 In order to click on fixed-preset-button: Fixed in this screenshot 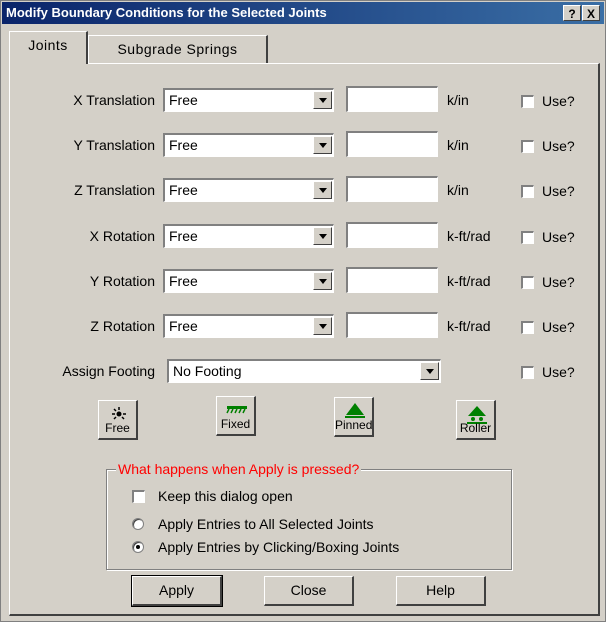, I will do `click(236, 416)`.